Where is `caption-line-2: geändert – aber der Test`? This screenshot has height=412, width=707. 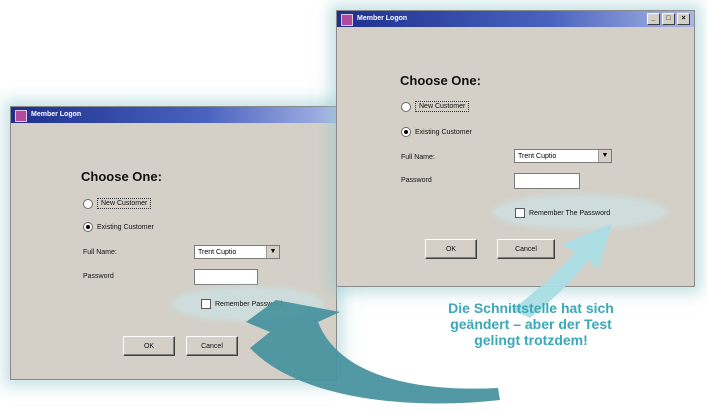
caption-line-2: geändert – aber der Test is located at coordinates (531, 324).